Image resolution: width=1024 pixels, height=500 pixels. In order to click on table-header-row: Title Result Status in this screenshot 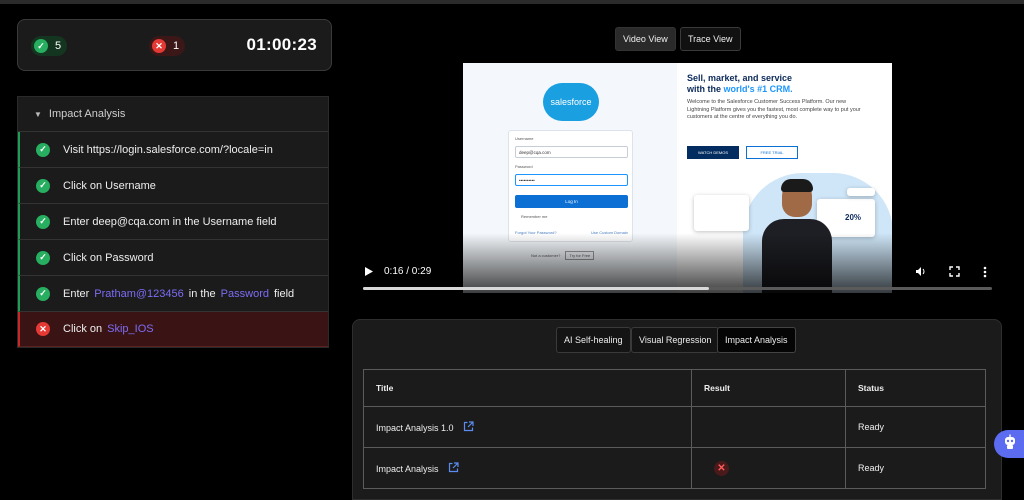, I will do `click(674, 388)`.